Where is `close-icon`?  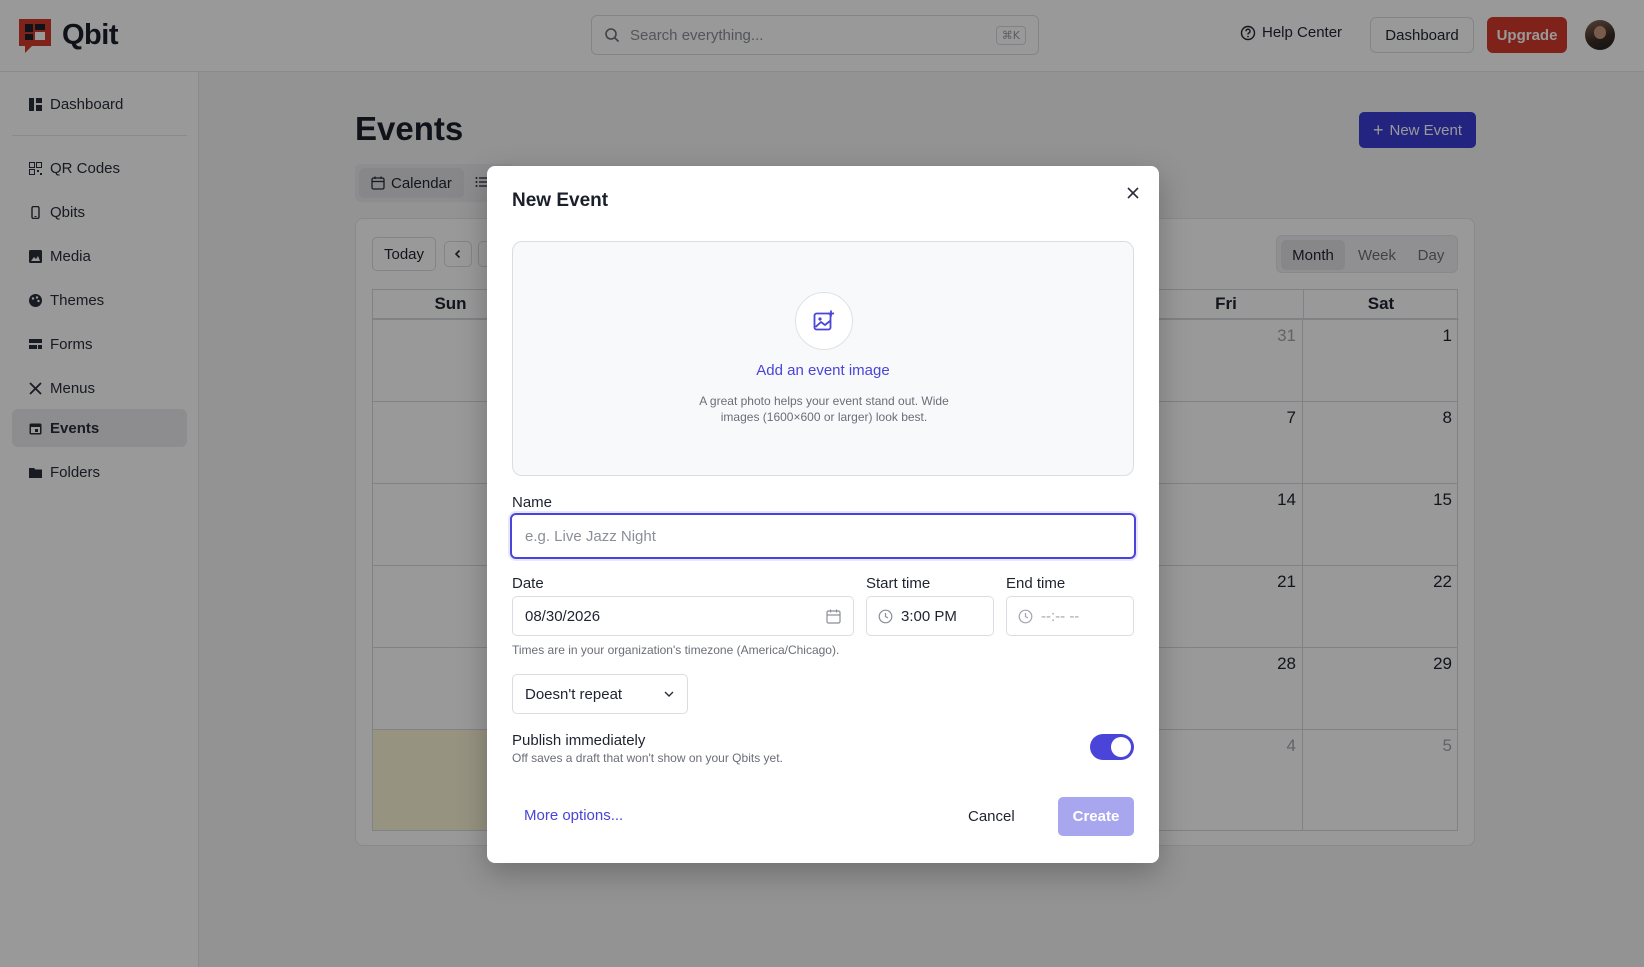
close-icon is located at coordinates (1133, 193).